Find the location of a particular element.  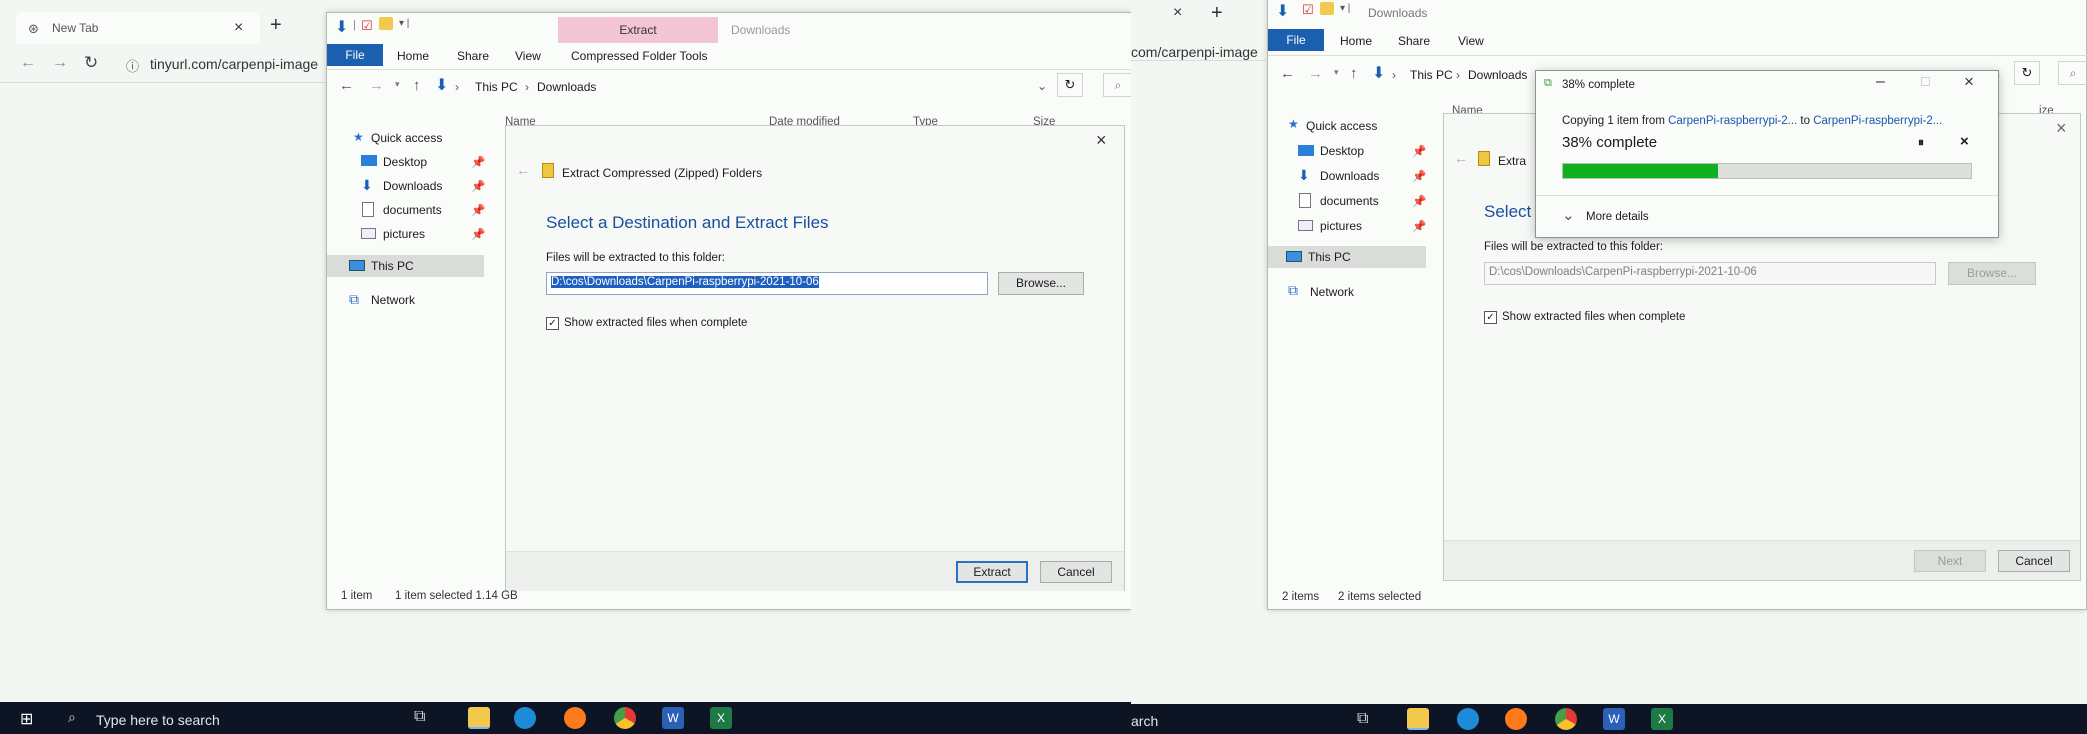

breadcrumb-downloads: Downloads is located at coordinates (1497, 75).